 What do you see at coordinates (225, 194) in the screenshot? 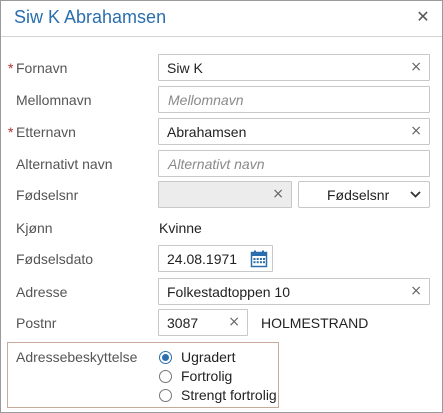
I see `fodselsnr-field: ×` at bounding box center [225, 194].